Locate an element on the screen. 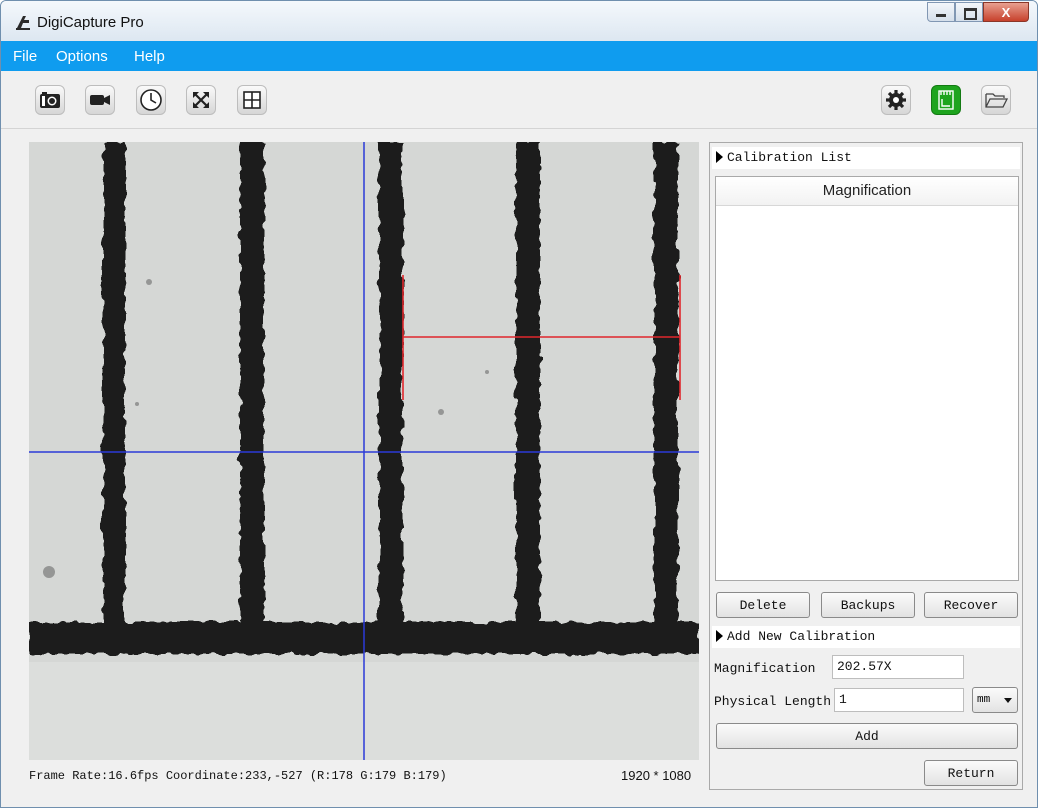 The width and height of the screenshot is (1040, 810). magnification-label: Magnification is located at coordinates (765, 668).